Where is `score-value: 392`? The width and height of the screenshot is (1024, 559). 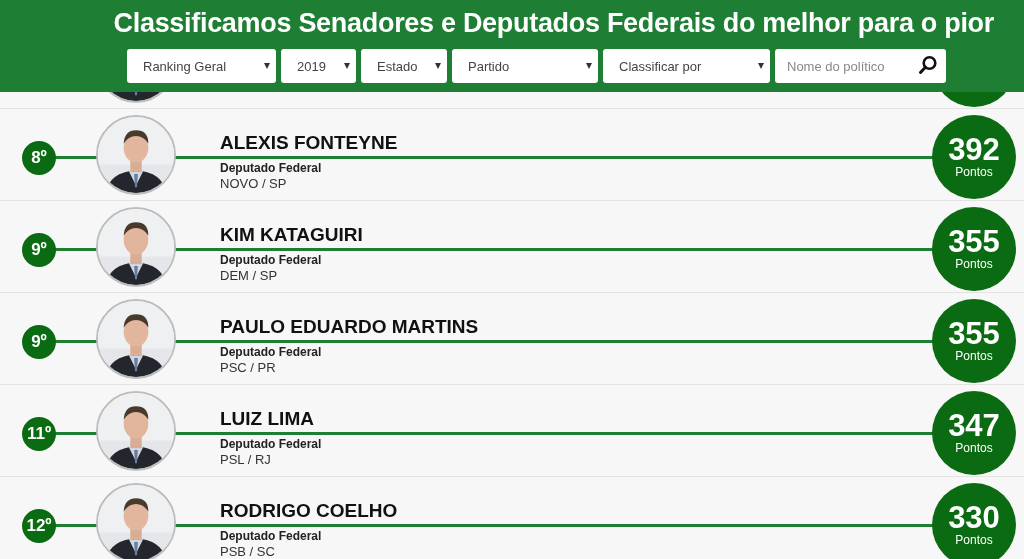
score-value: 392 is located at coordinates (974, 149).